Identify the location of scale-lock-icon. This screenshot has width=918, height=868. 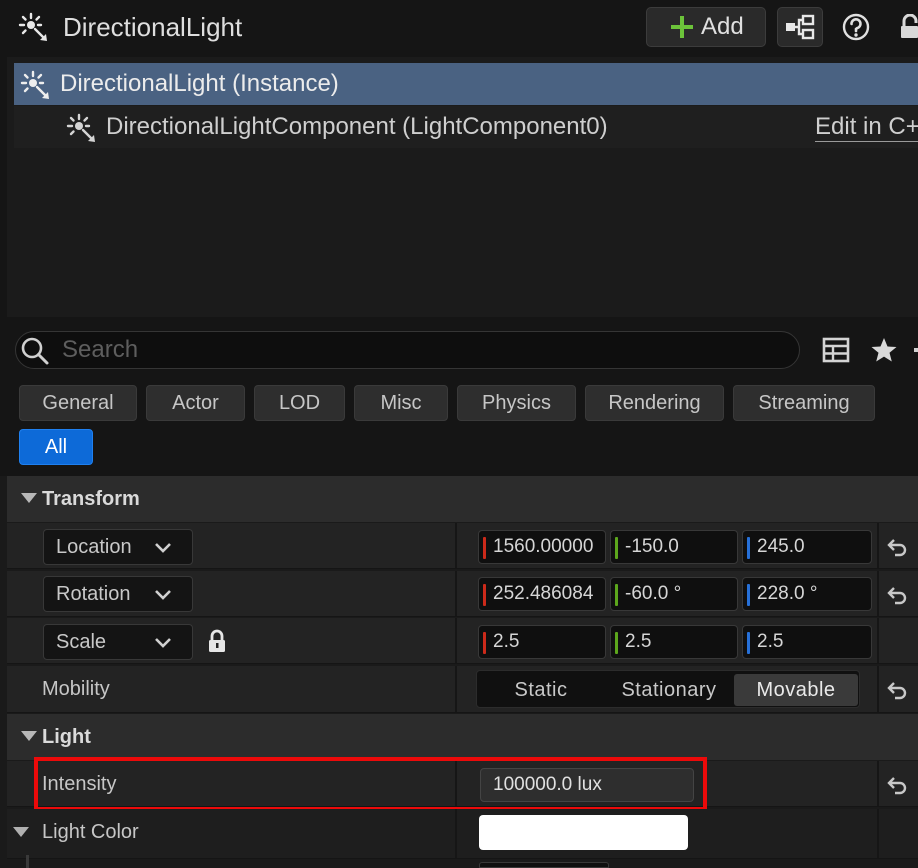
(217, 641).